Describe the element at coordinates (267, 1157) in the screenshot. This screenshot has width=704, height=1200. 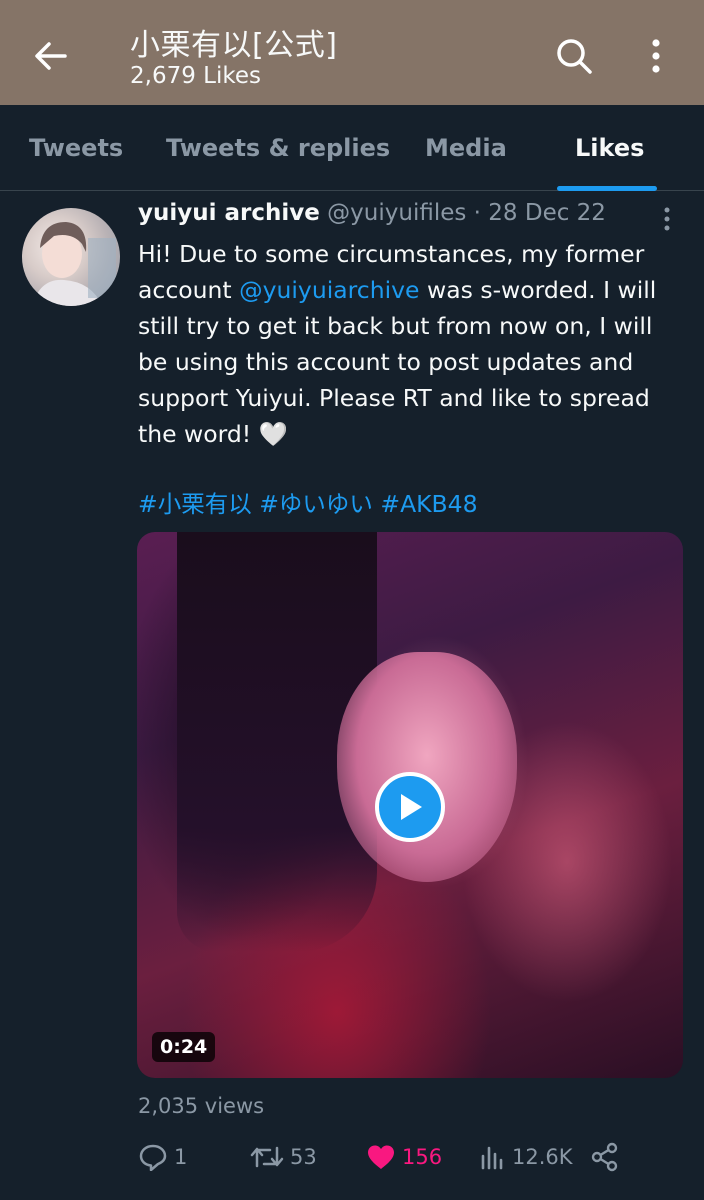
I see `retweet-icon` at that location.